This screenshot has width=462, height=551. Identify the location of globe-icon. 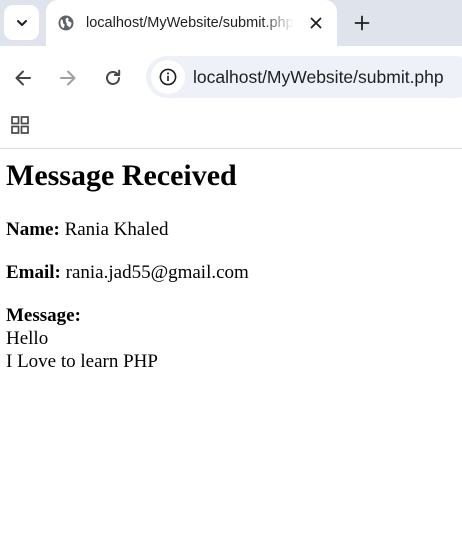
(66, 23).